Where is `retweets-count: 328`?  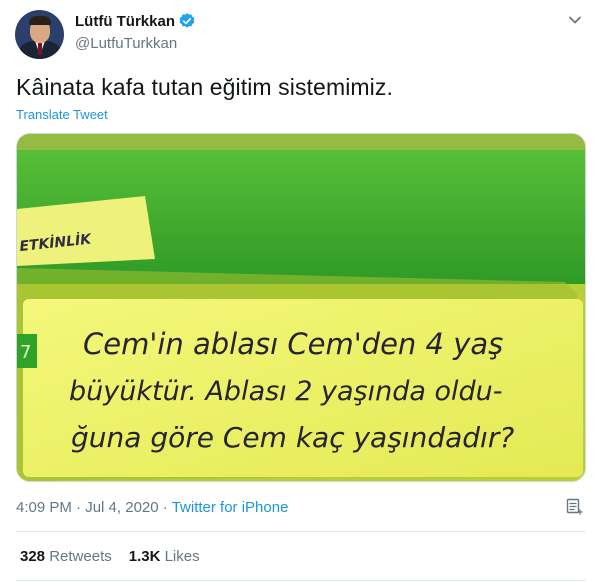 retweets-count: 328 is located at coordinates (33, 556).